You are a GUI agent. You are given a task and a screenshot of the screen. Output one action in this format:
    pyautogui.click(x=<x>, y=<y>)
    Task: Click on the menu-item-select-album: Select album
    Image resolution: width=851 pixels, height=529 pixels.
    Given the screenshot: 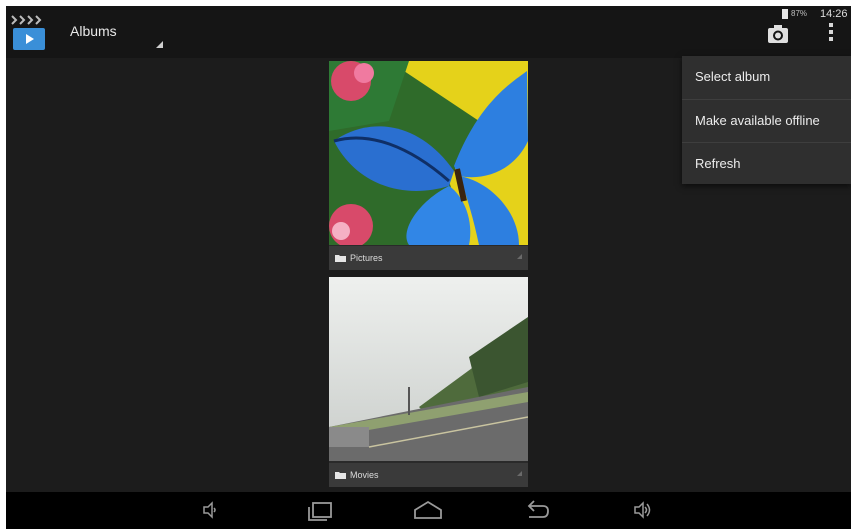 What is the action you would take?
    pyautogui.click(x=766, y=77)
    